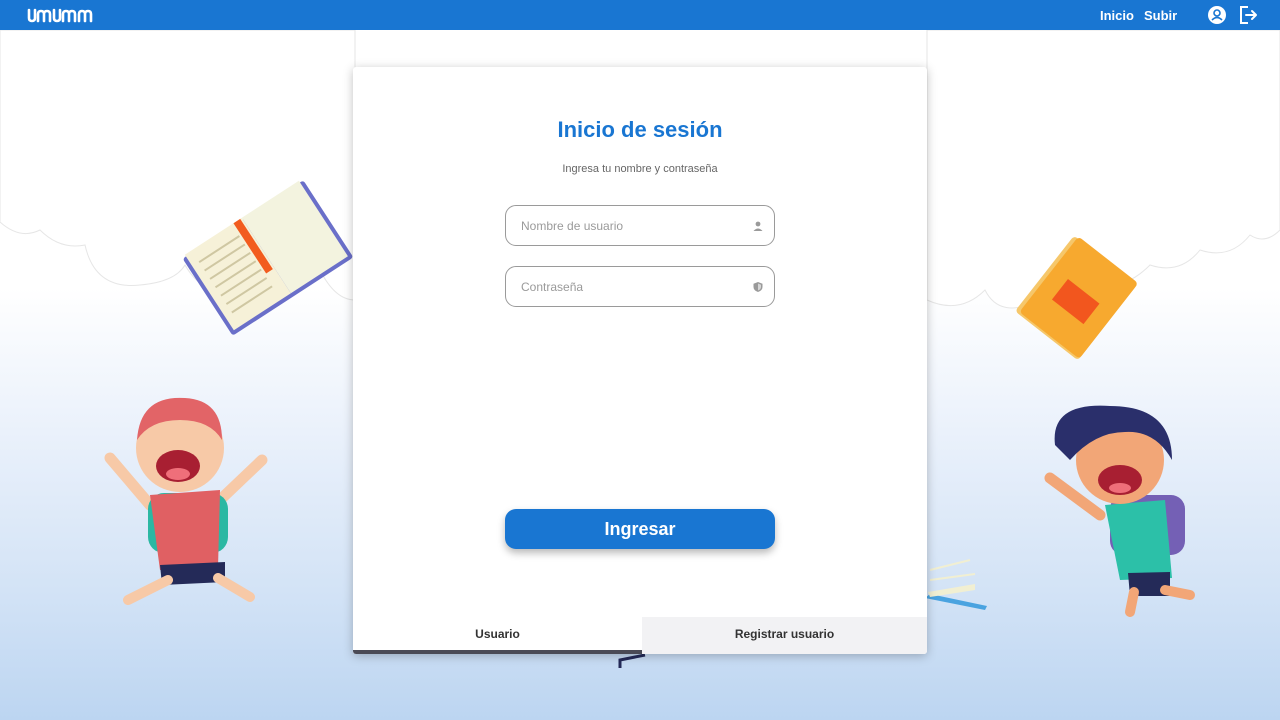  Describe the element at coordinates (632, 660) in the screenshot. I see `figure-tail` at that location.